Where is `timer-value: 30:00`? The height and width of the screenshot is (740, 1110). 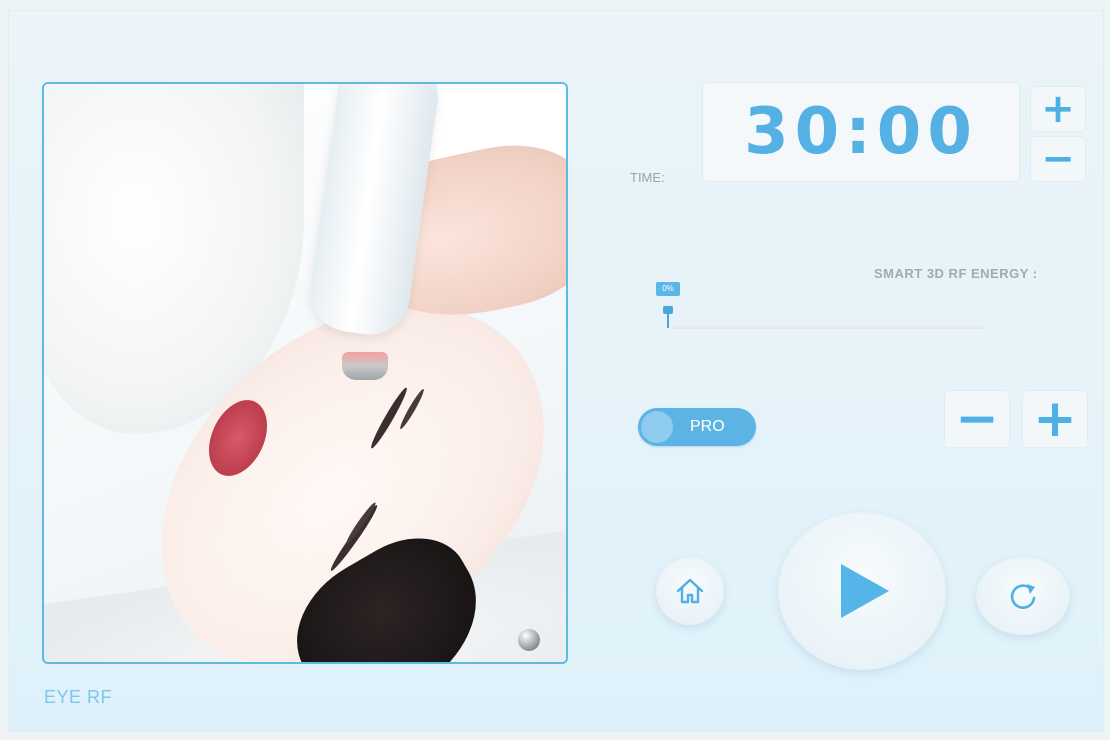
timer-value: 30:00 is located at coordinates (861, 132).